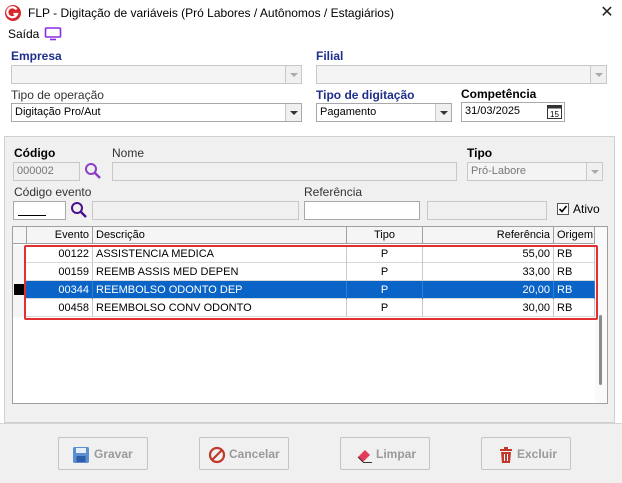  Describe the element at coordinates (499, 94) in the screenshot. I see `competencia-label: Competência` at that location.